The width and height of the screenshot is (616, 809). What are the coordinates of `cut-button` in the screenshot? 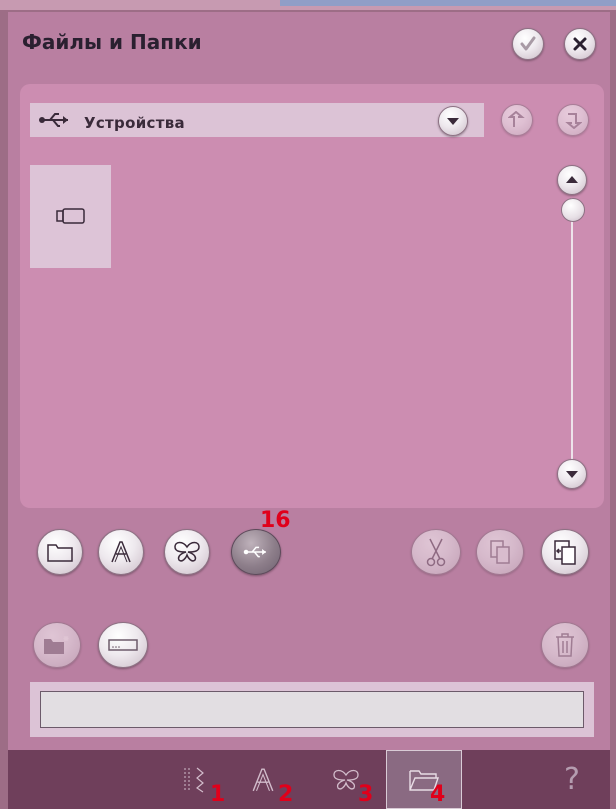 It's located at (436, 552).